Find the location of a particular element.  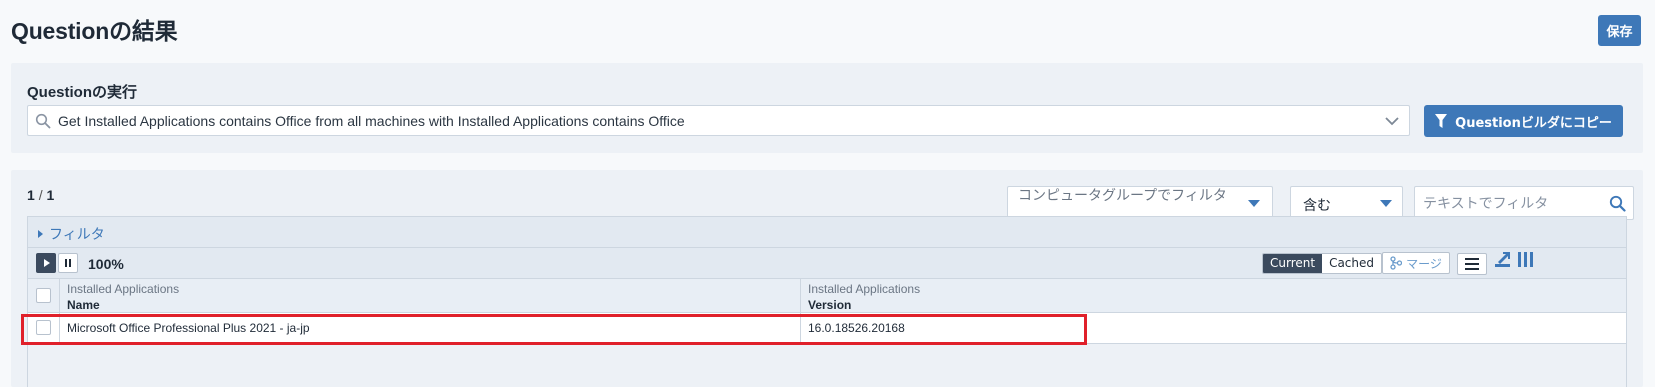

select-all-checkbox is located at coordinates (43, 295).